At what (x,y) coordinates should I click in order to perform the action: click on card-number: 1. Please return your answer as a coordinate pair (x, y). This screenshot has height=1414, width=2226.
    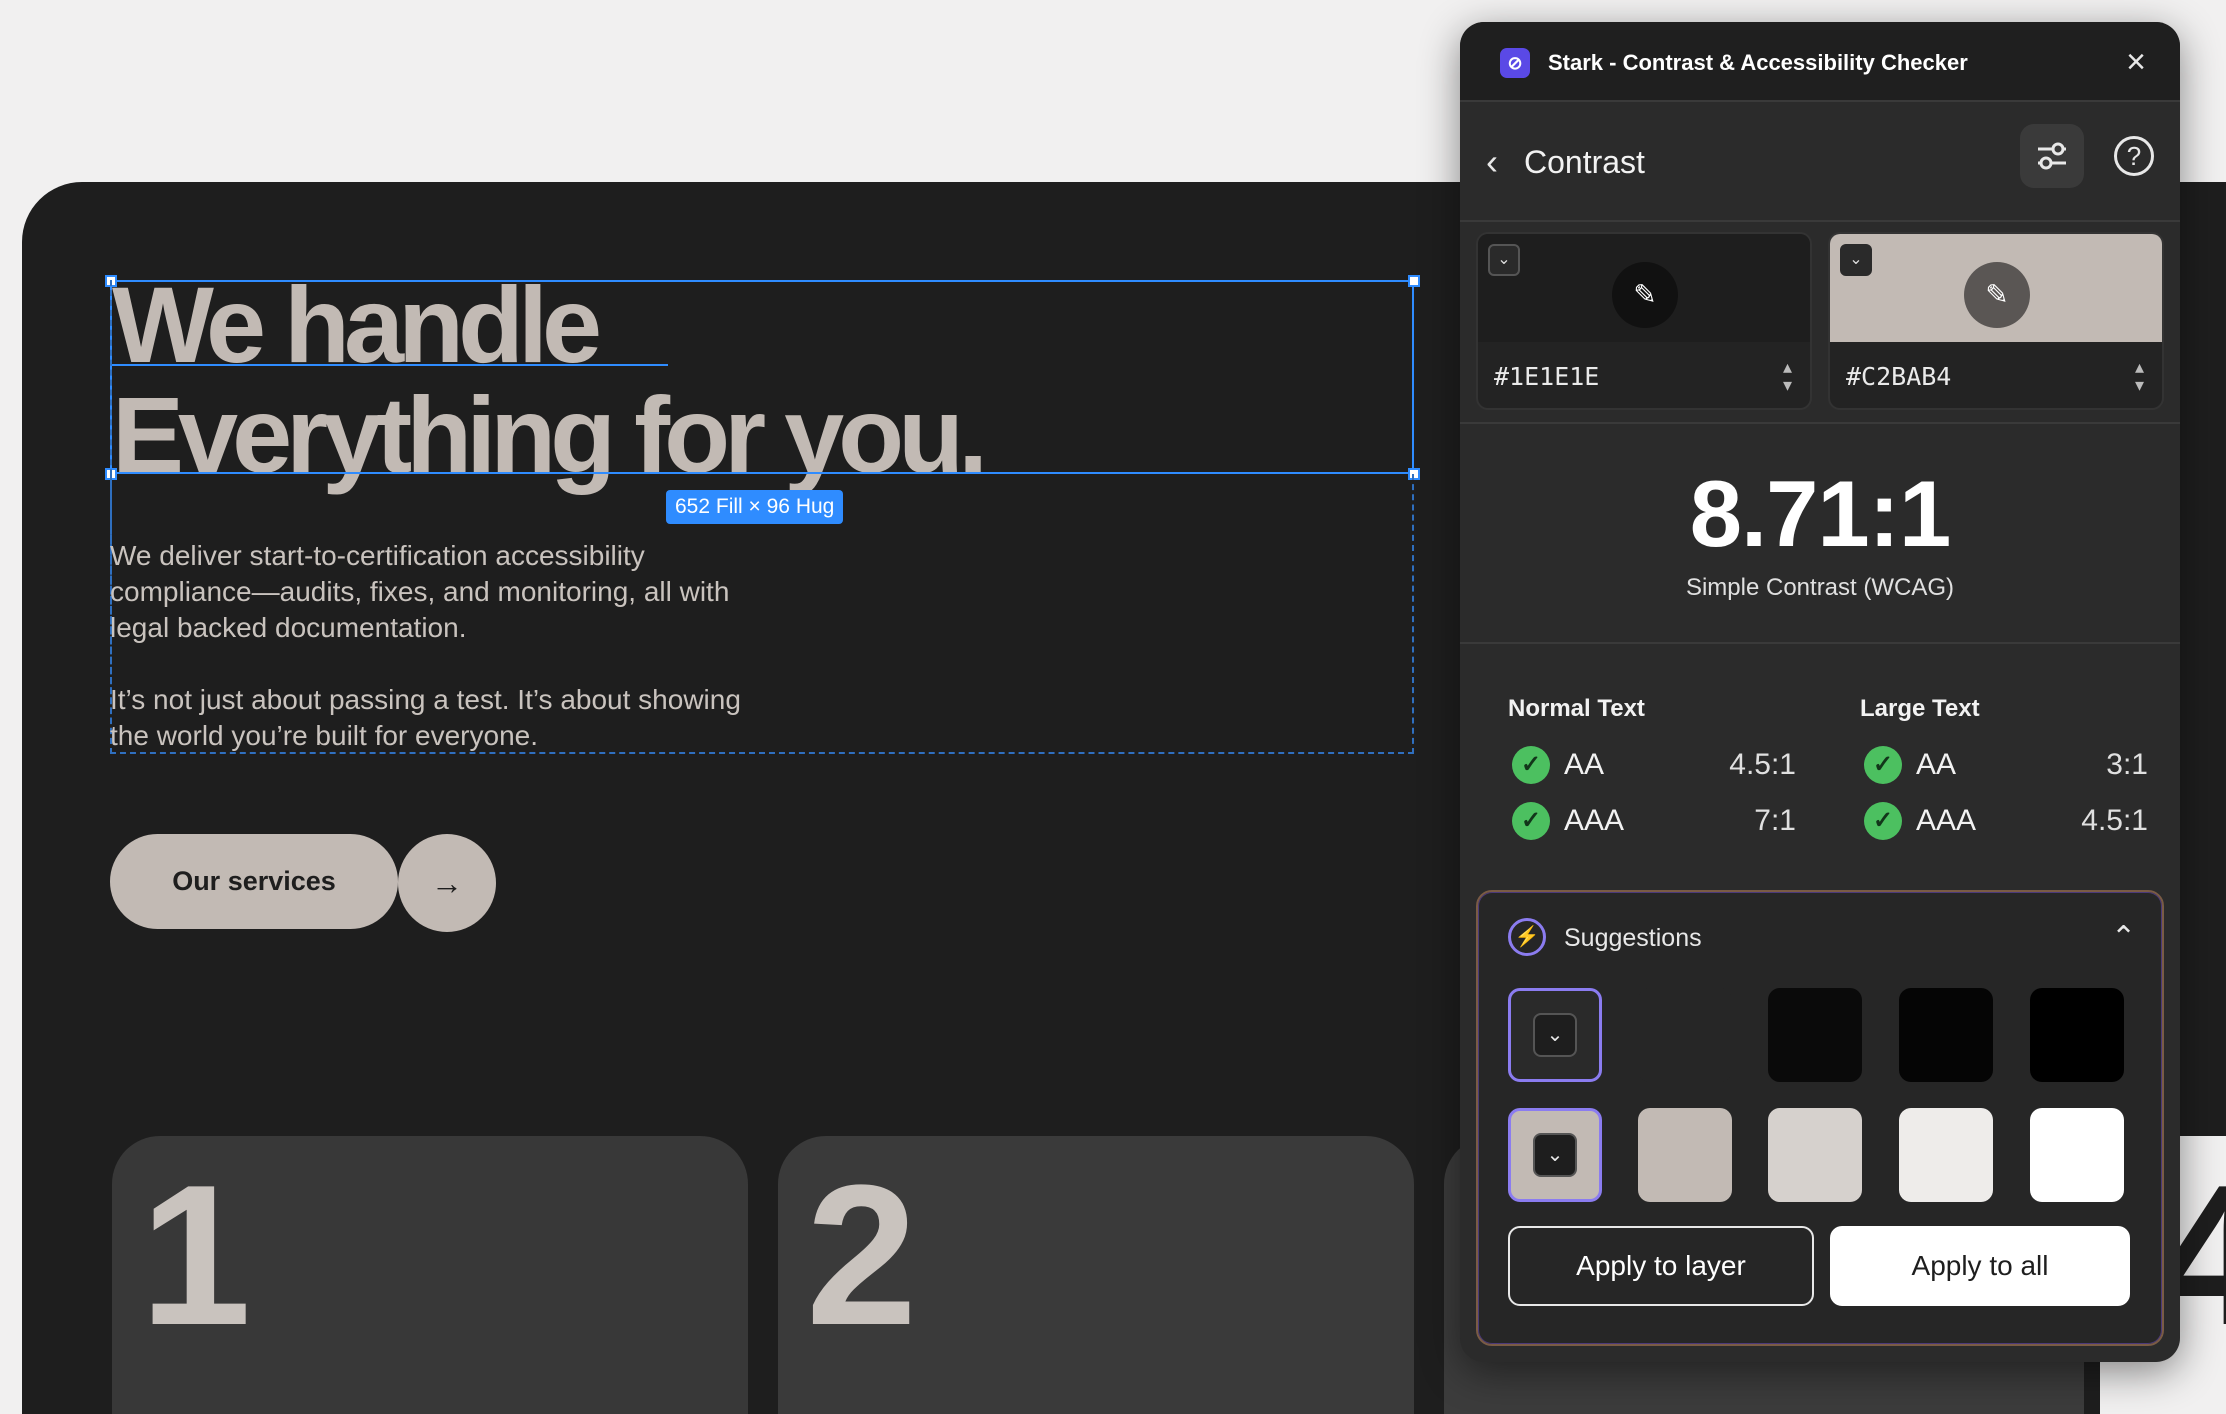
    Looking at the image, I should click on (196, 1255).